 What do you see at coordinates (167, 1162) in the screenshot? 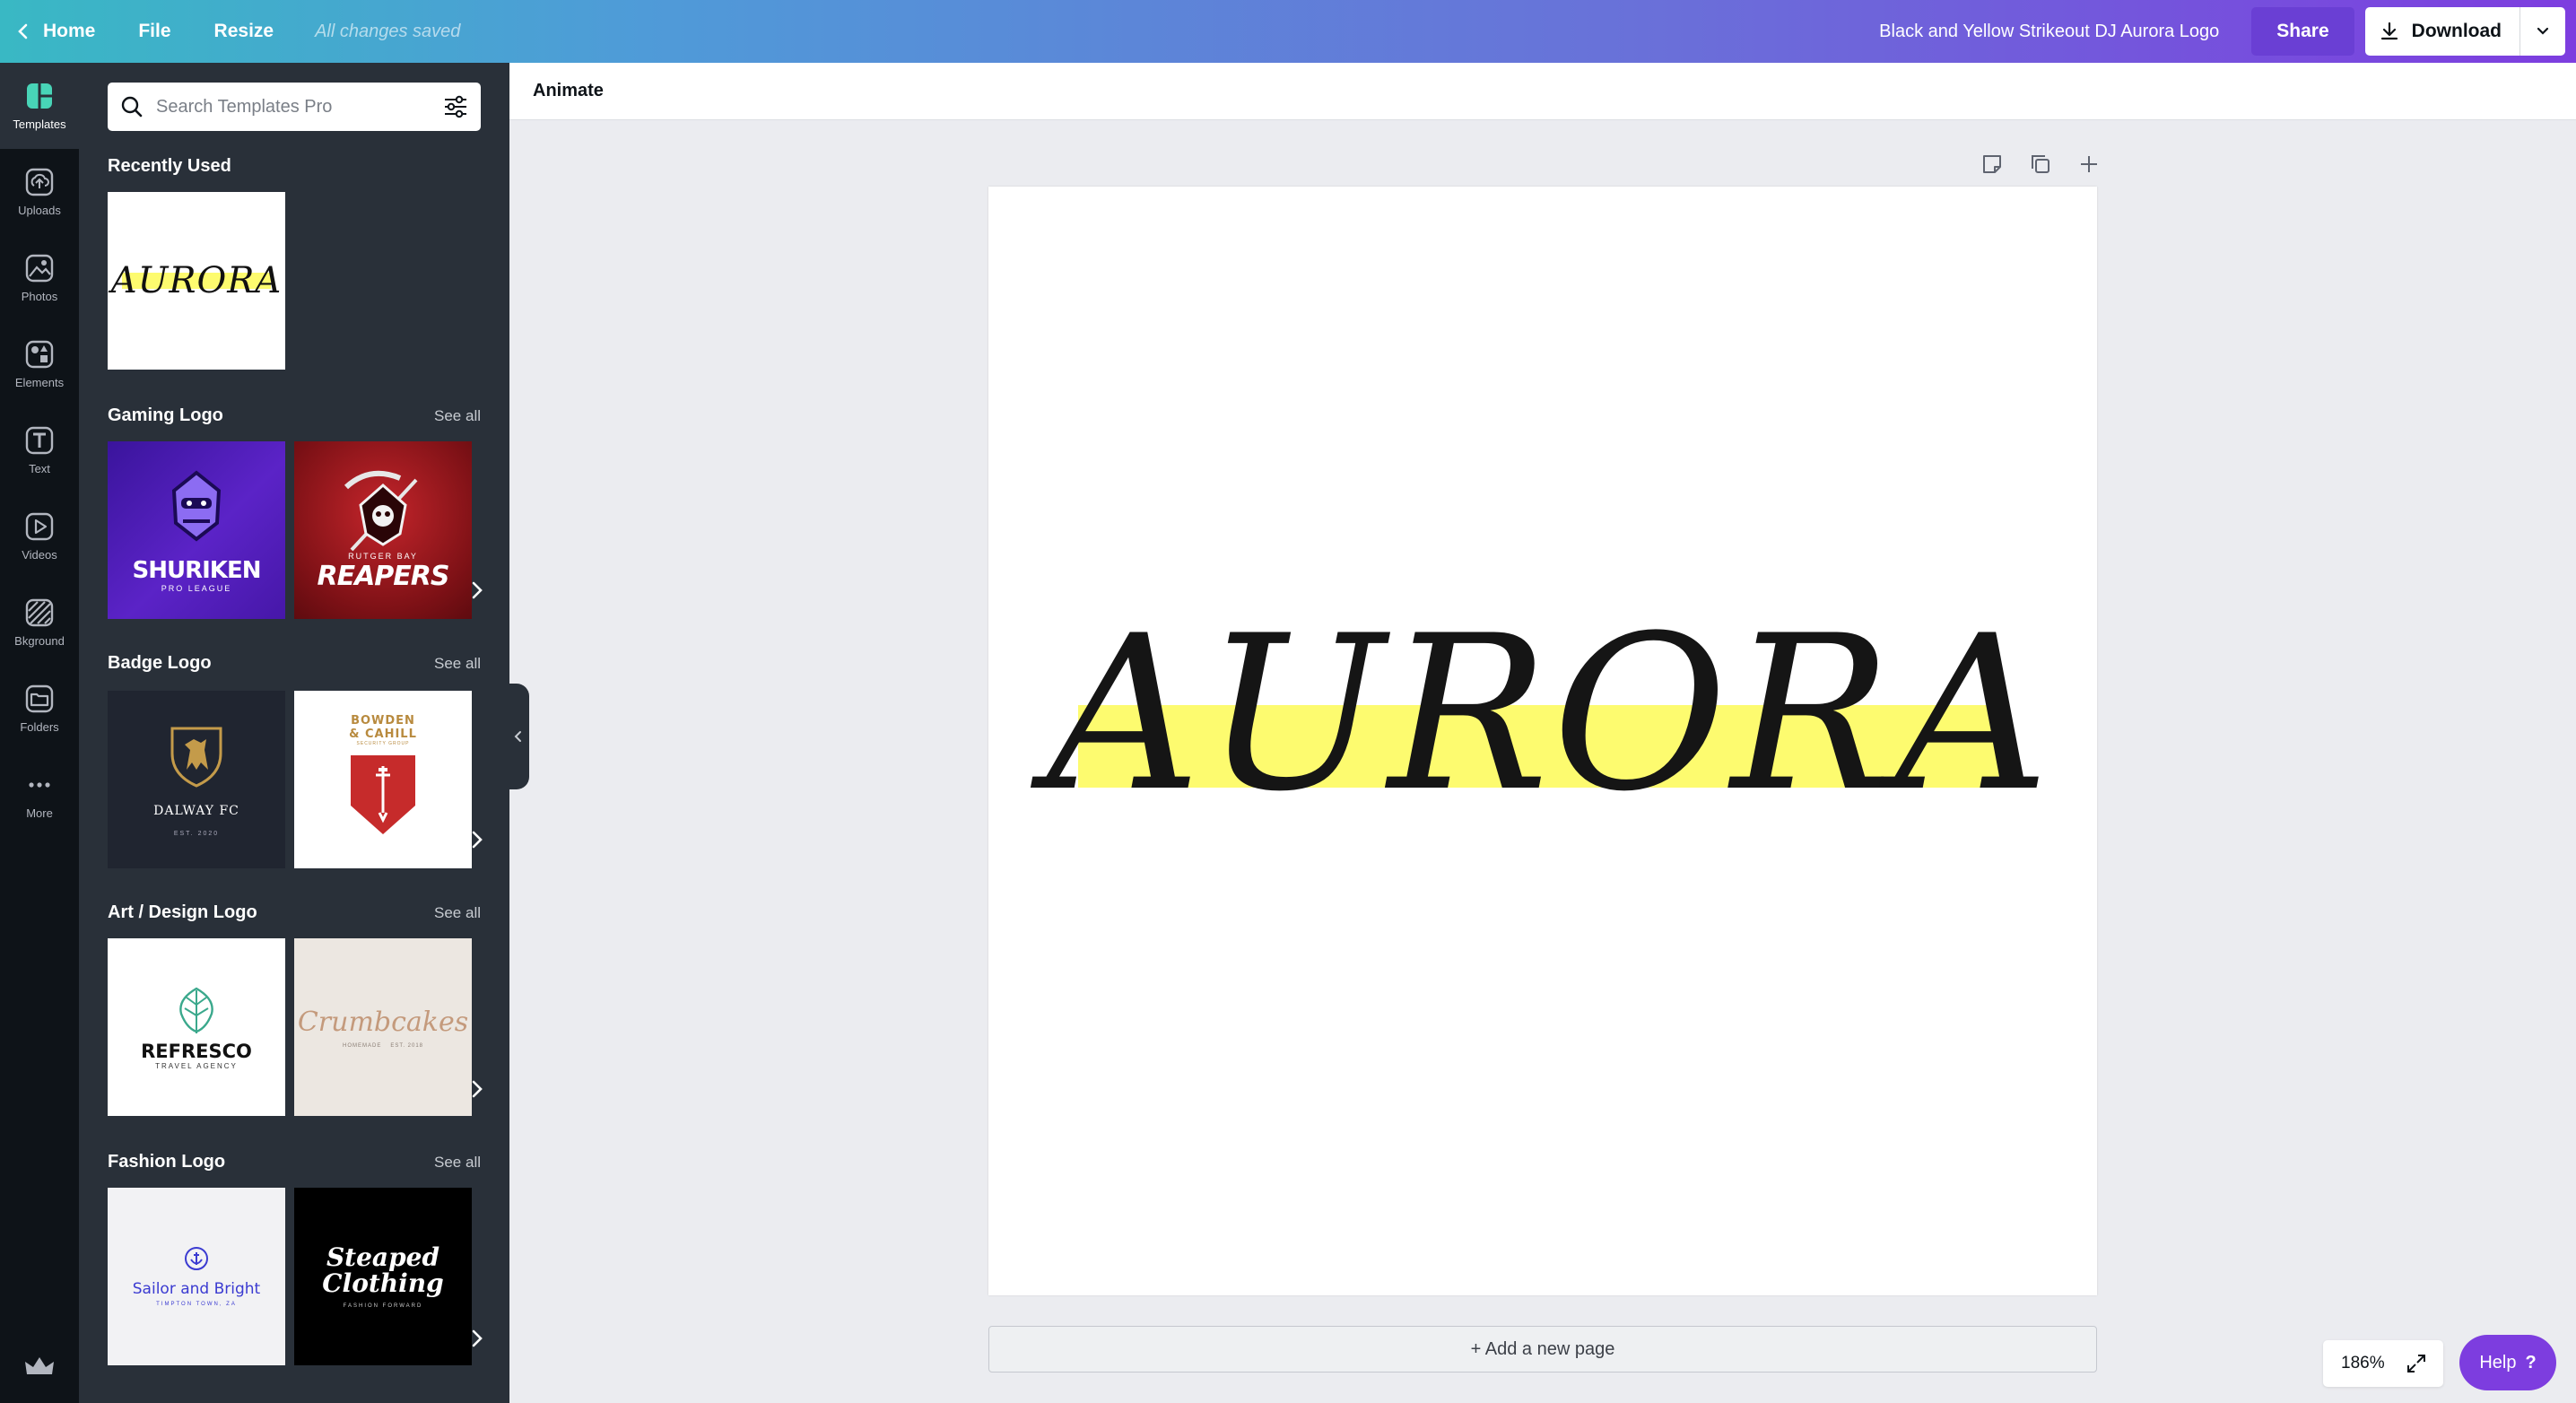
I see `section-title: Fashion Logo` at bounding box center [167, 1162].